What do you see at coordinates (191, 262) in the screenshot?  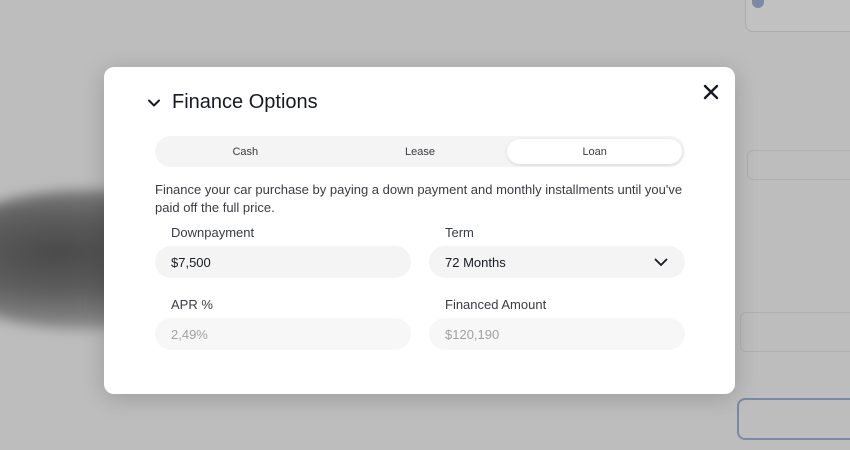 I see `downpayment-value: $7,500` at bounding box center [191, 262].